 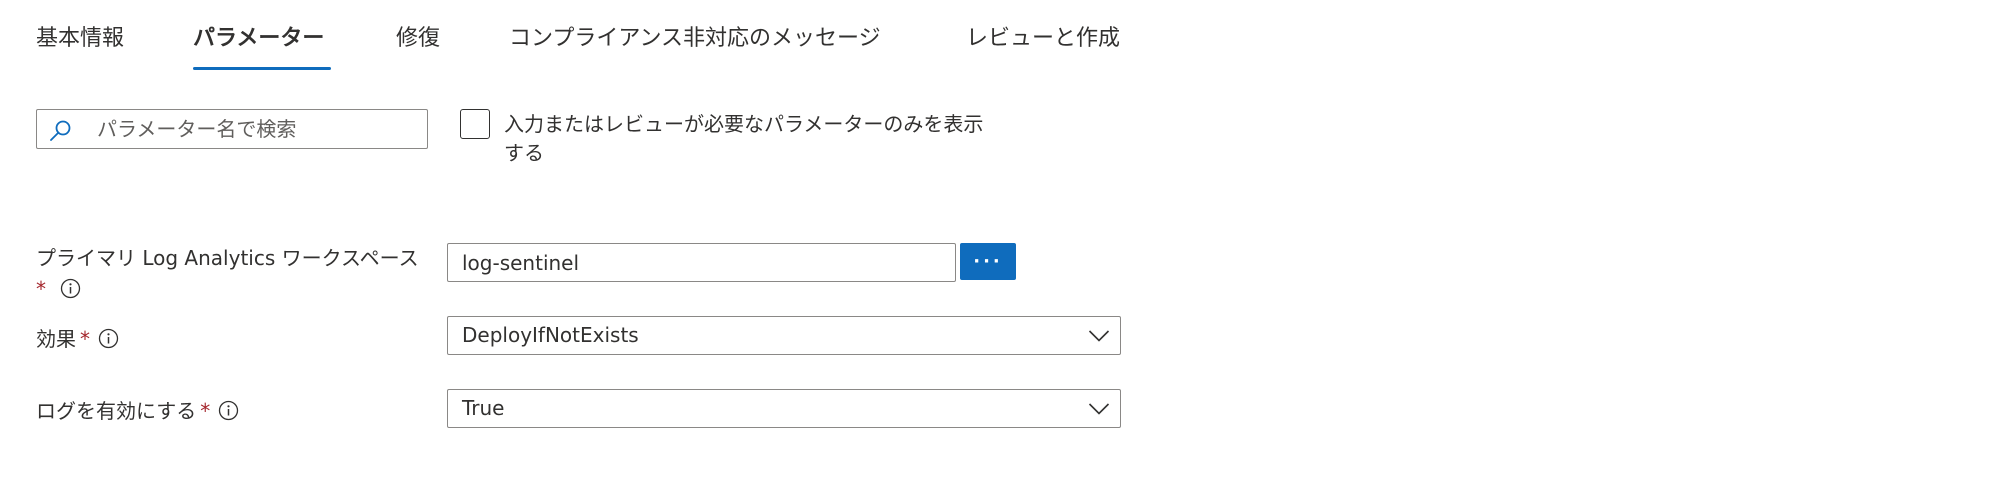 What do you see at coordinates (988, 261) in the screenshot?
I see `workspace-browse-button: ···` at bounding box center [988, 261].